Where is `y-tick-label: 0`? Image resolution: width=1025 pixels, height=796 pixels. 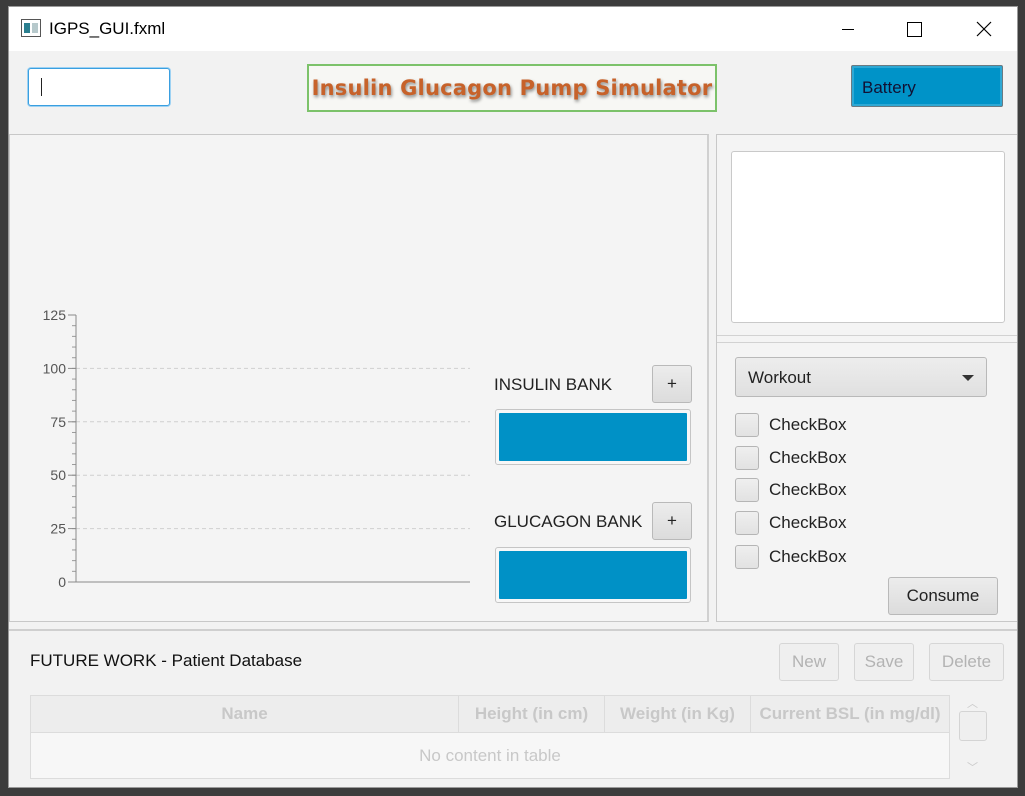 y-tick-label: 0 is located at coordinates (62, 582).